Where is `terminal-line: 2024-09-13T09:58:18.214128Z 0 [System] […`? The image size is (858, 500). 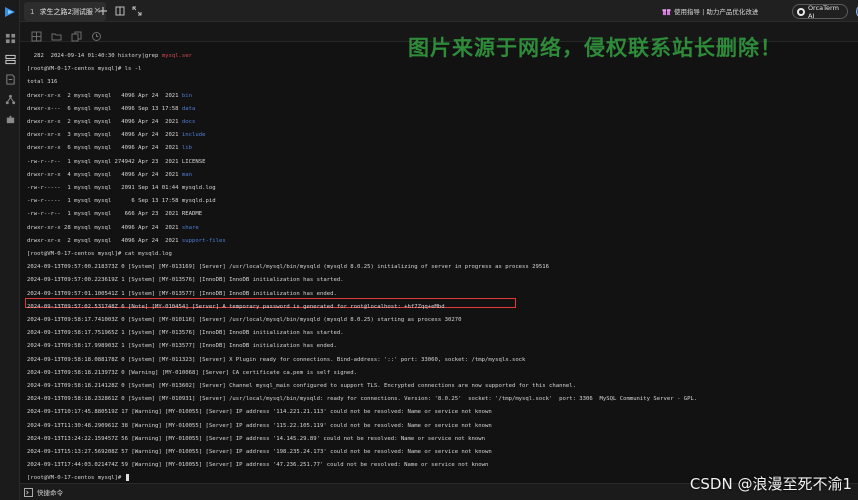
terminal-line: 2024-09-13T09:58:18.214128Z 0 [System] [… is located at coordinates (301, 386).